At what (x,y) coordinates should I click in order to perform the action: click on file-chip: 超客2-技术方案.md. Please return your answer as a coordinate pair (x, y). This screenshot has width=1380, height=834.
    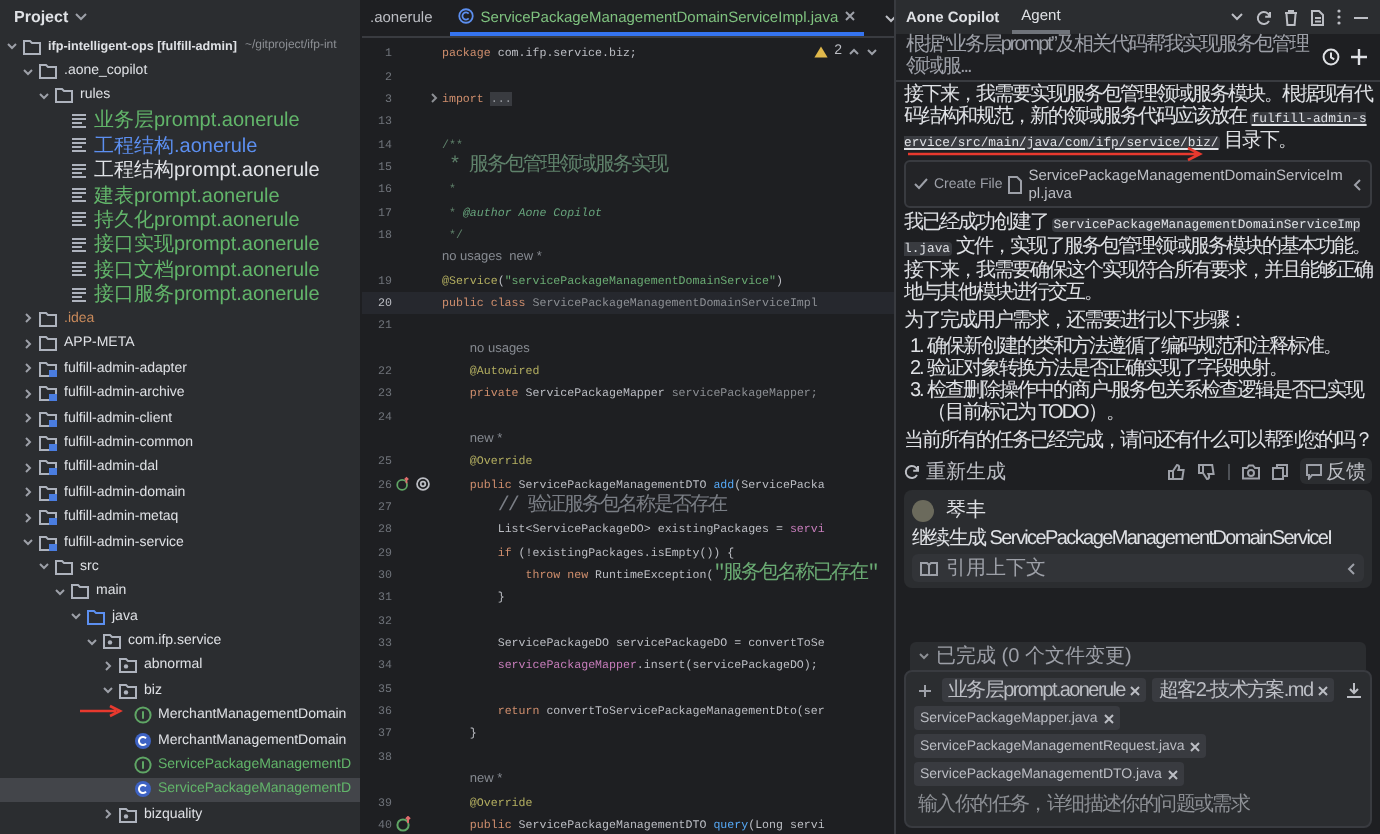
    Looking at the image, I should click on (1243, 690).